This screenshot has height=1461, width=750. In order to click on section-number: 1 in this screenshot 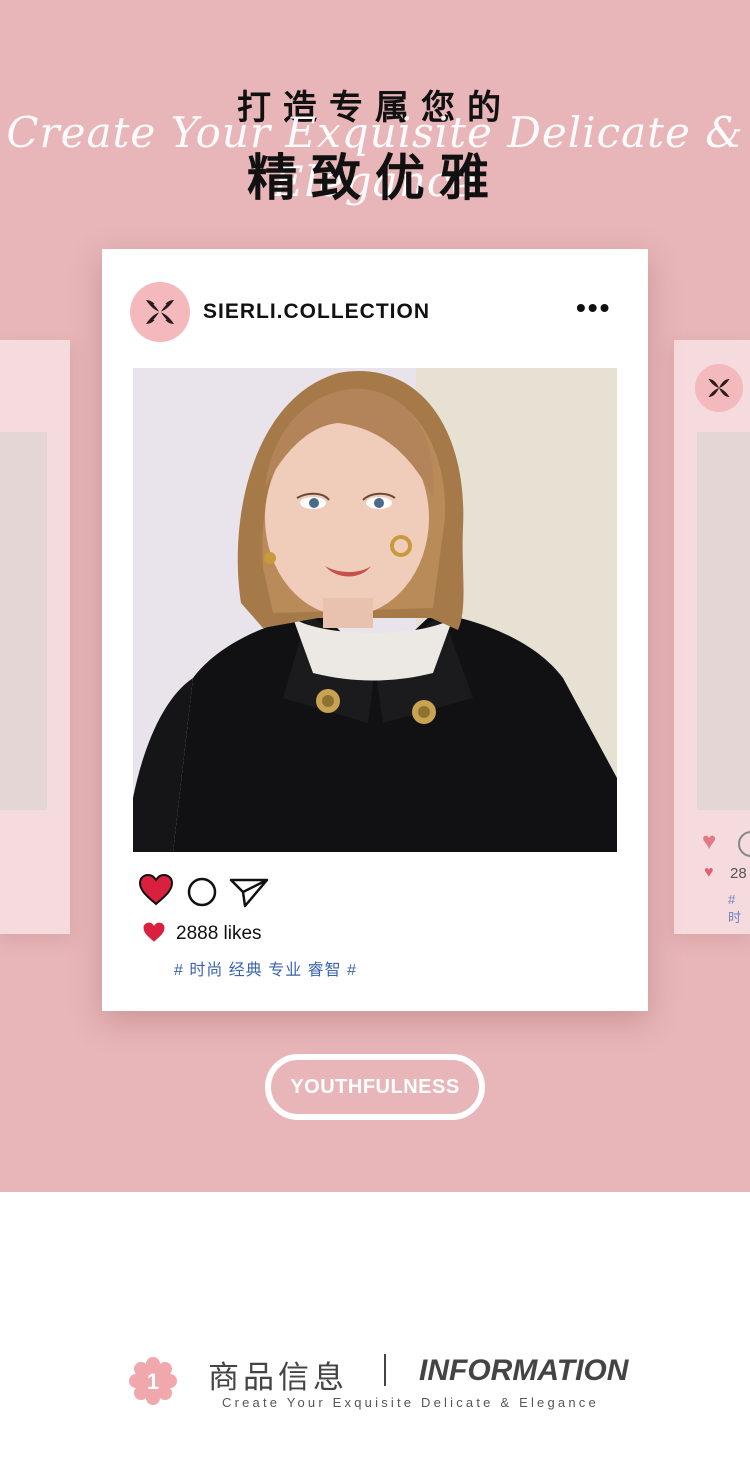, I will do `click(153, 1381)`.